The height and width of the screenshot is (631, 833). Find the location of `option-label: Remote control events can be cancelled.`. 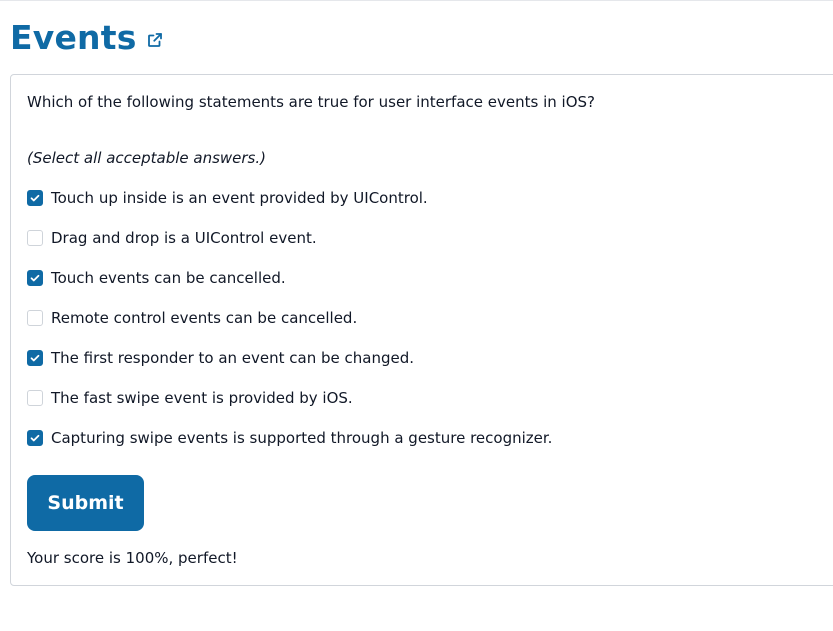

option-label: Remote control events can be cancelled. is located at coordinates (204, 318).